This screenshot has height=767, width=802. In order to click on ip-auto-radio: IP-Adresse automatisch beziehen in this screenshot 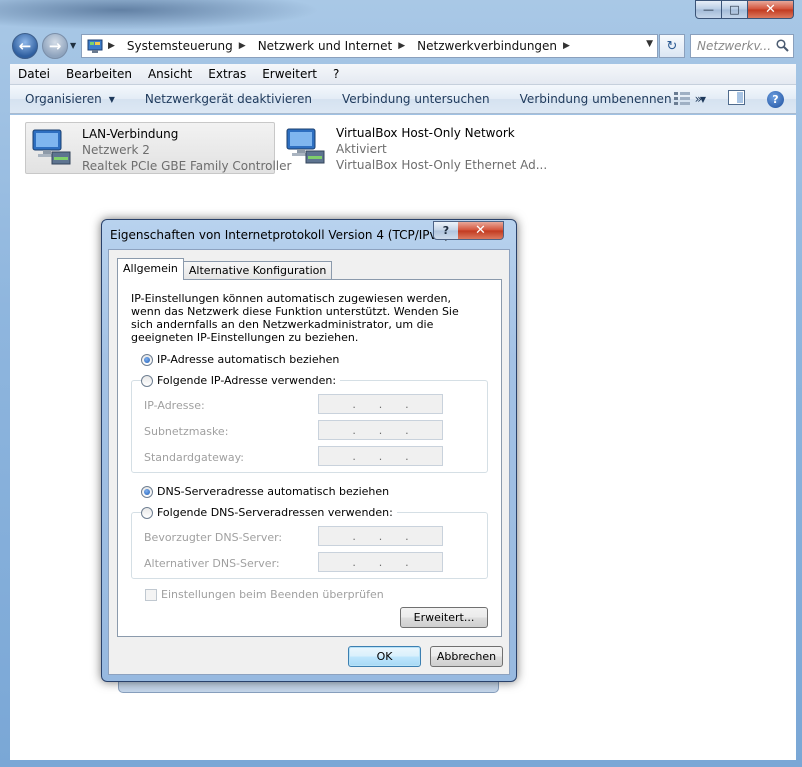, I will do `click(240, 359)`.